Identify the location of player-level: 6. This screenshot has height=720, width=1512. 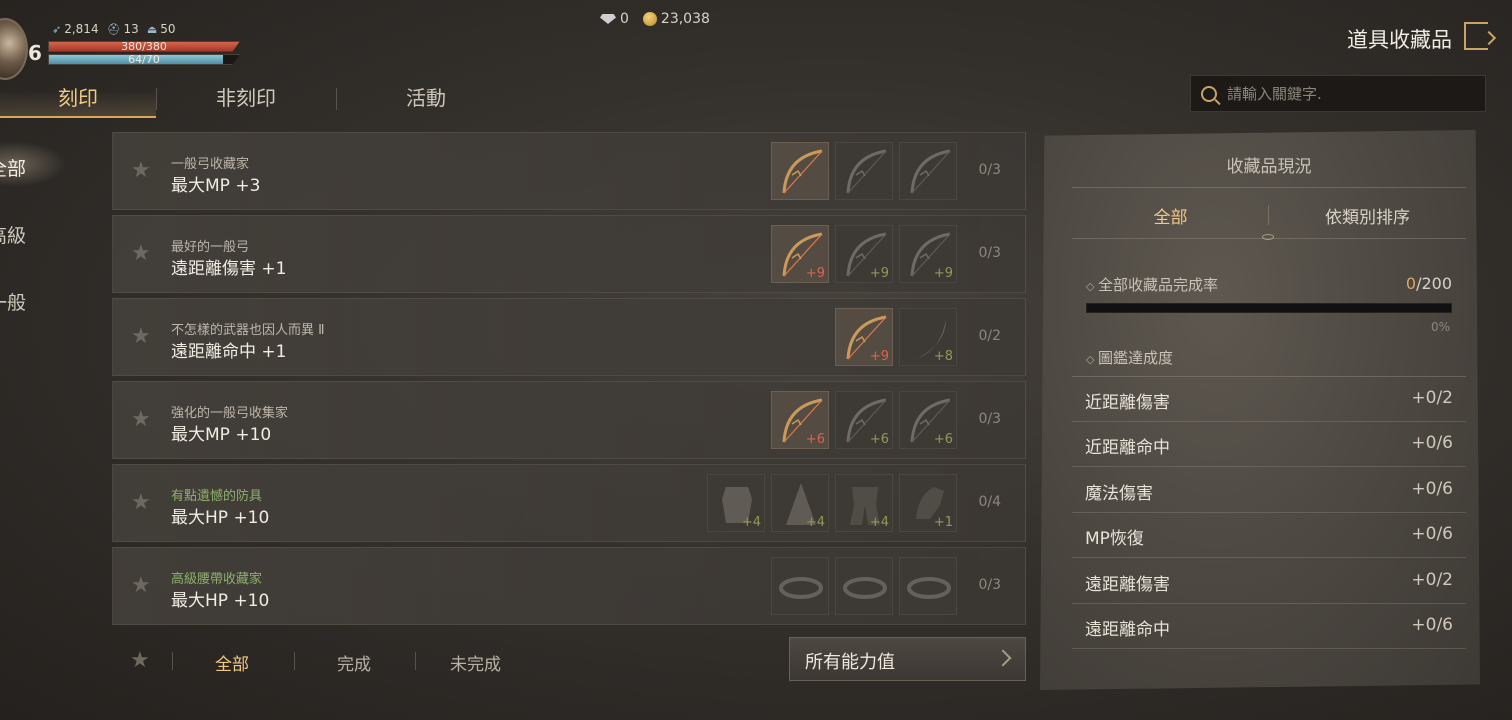
(35, 53).